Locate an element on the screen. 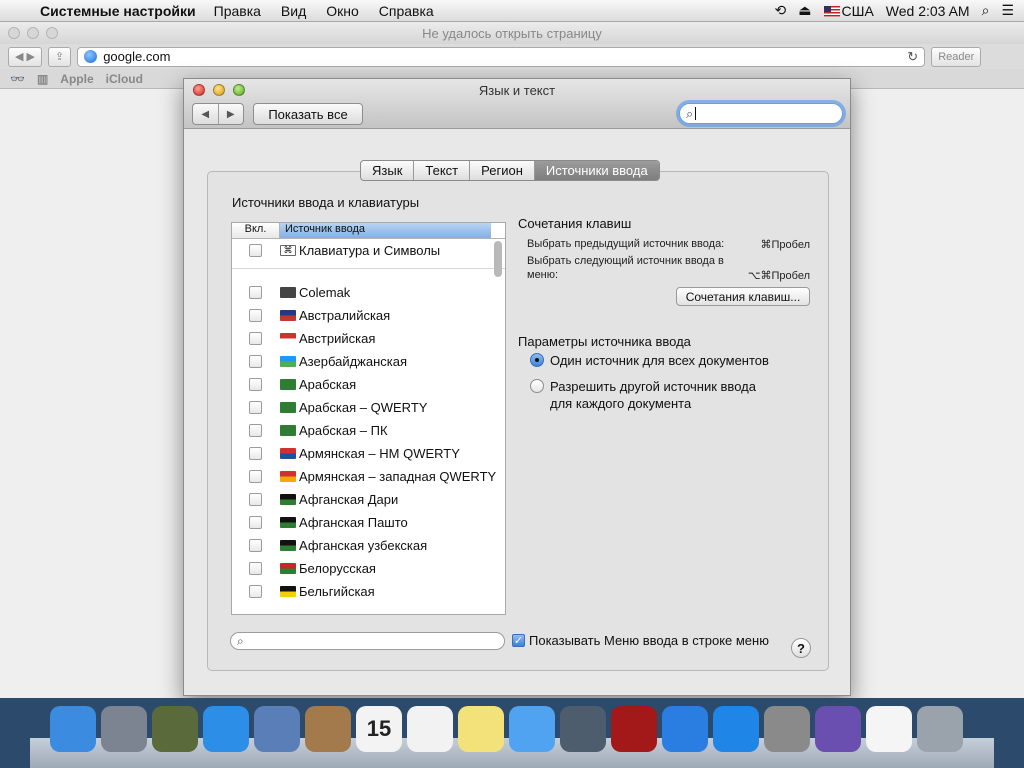 The height and width of the screenshot is (768, 1024). menu-app-name: Системные настройки is located at coordinates (118, 11).